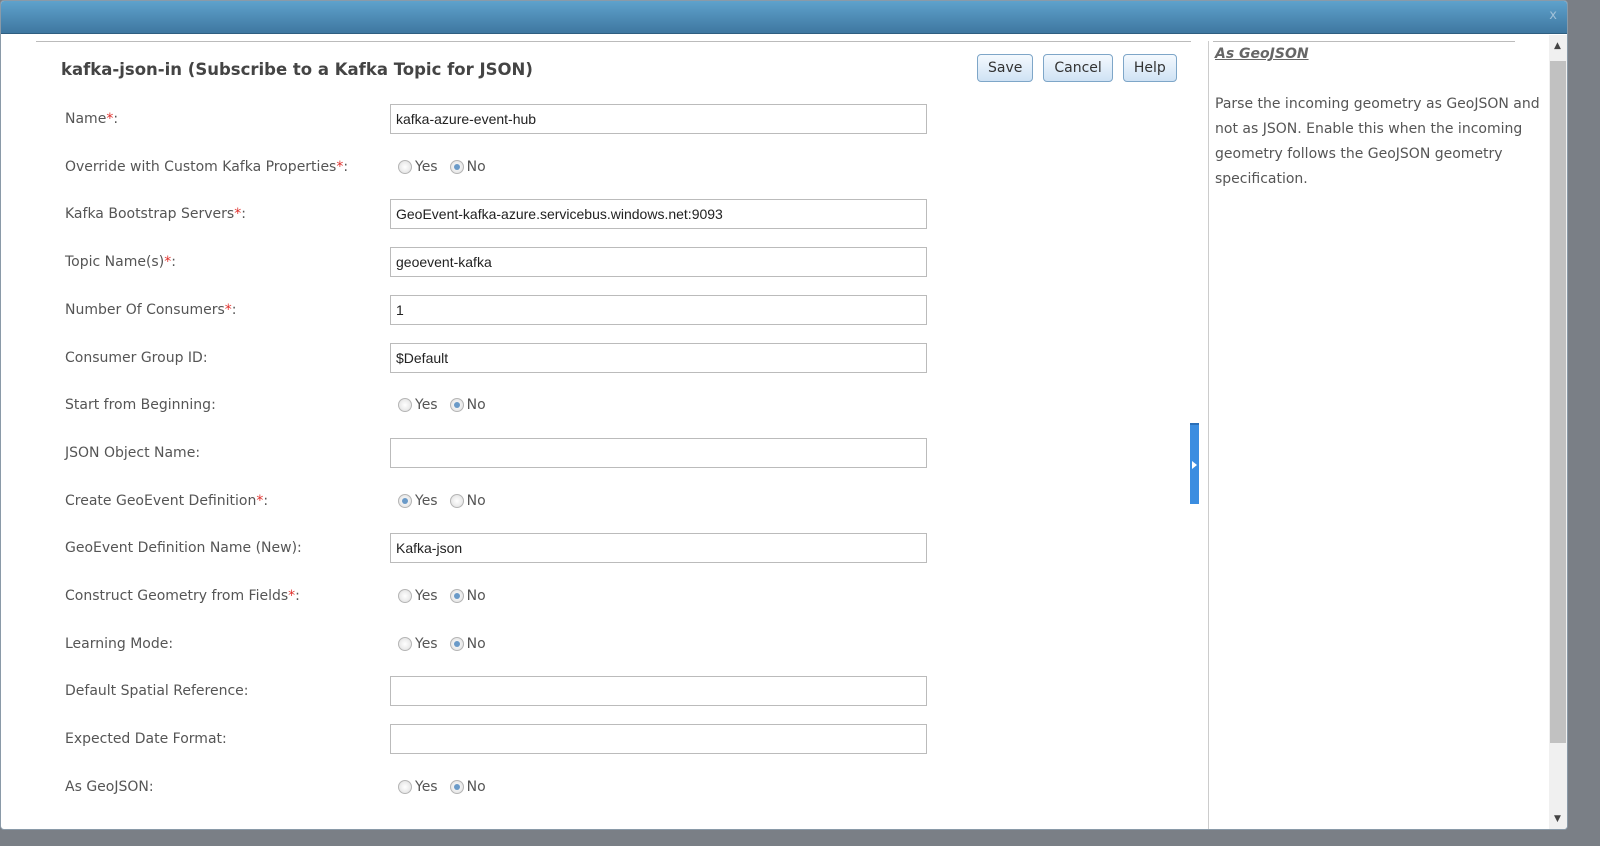  What do you see at coordinates (500, 596) in the screenshot?
I see `field-row-construct-geometry-from-fields: Construct Geometry from Fields*: Yes No` at bounding box center [500, 596].